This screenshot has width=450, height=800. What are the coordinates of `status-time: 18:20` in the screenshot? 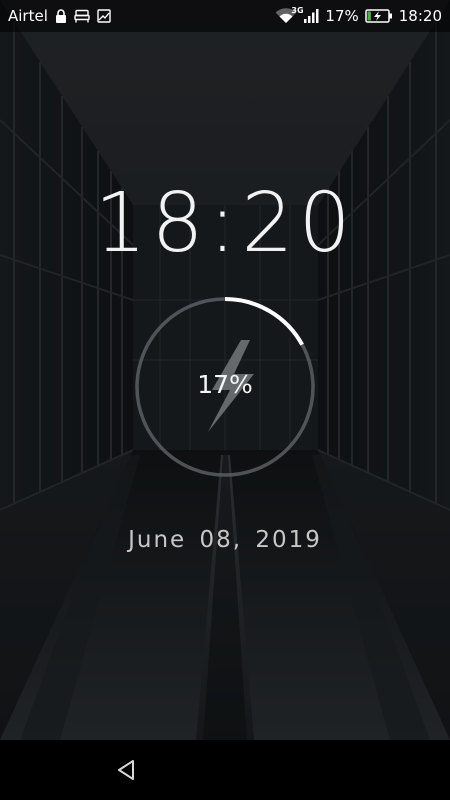 It's located at (420, 16).